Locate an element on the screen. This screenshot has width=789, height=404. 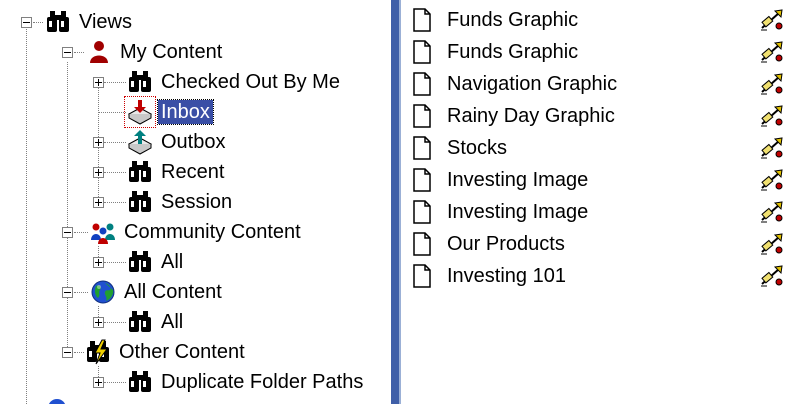
list-item-name: Navigation Graphic is located at coordinates (532, 83).